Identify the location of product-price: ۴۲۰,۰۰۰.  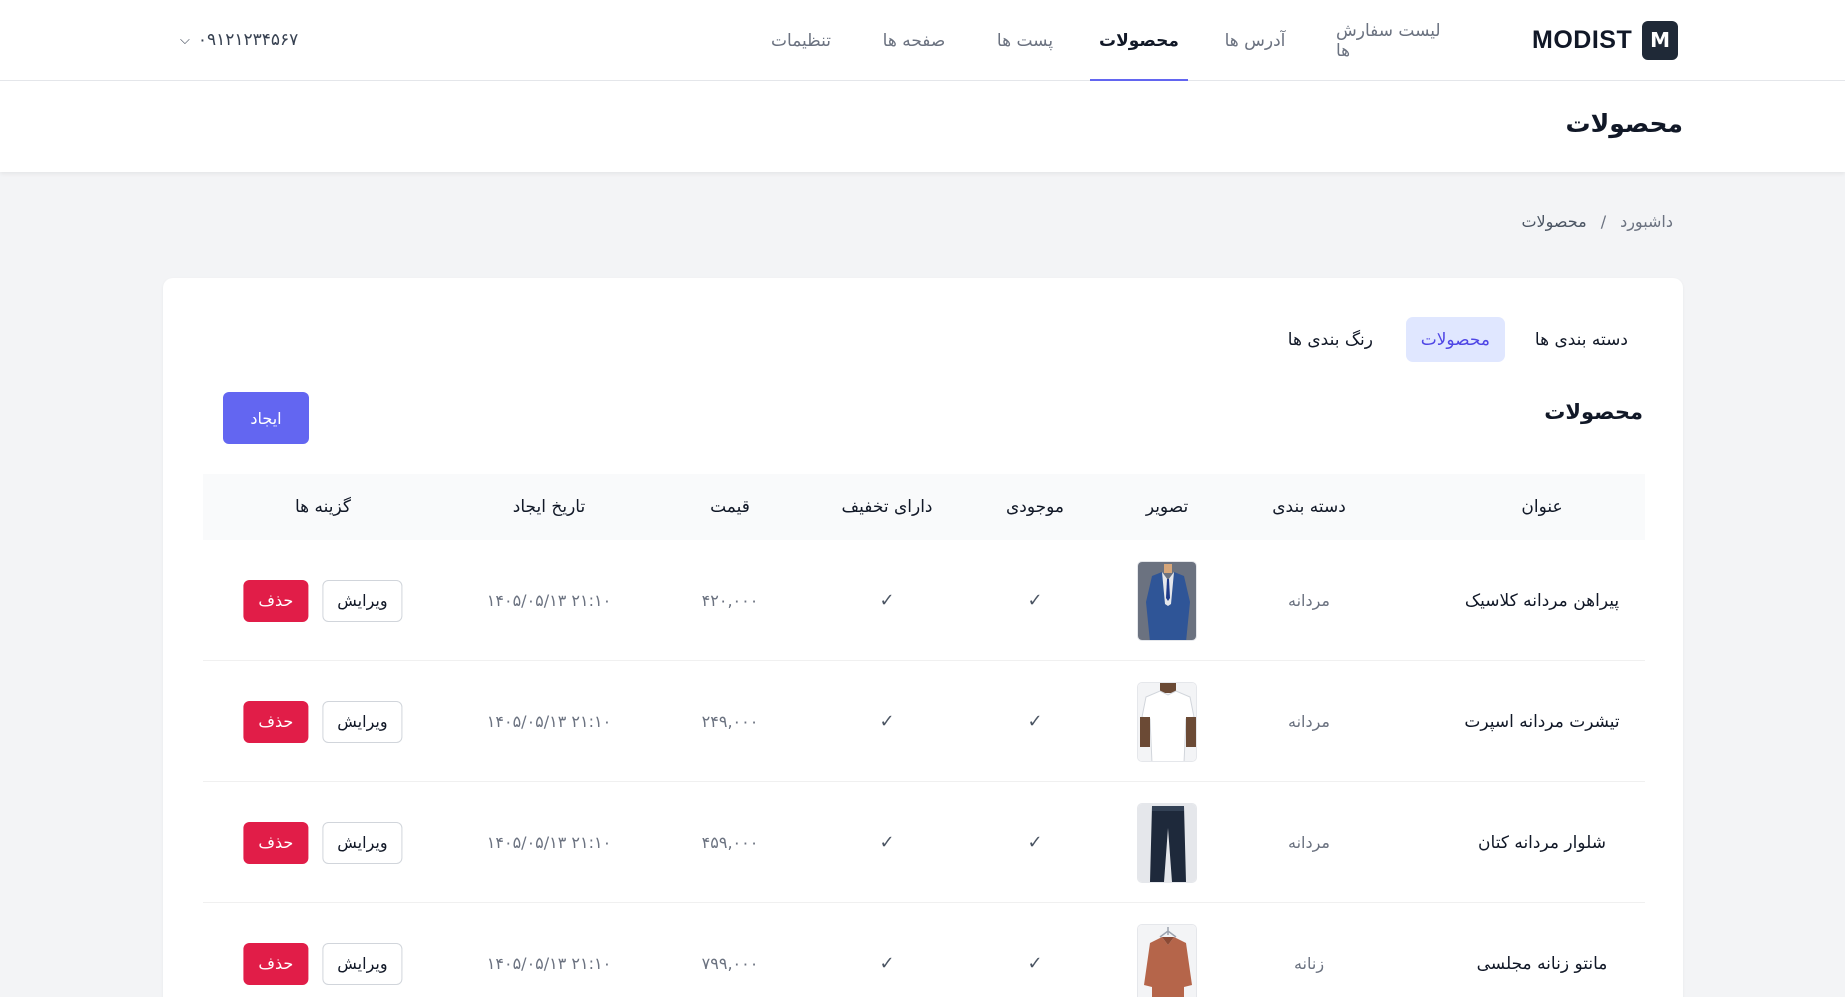
(730, 600).